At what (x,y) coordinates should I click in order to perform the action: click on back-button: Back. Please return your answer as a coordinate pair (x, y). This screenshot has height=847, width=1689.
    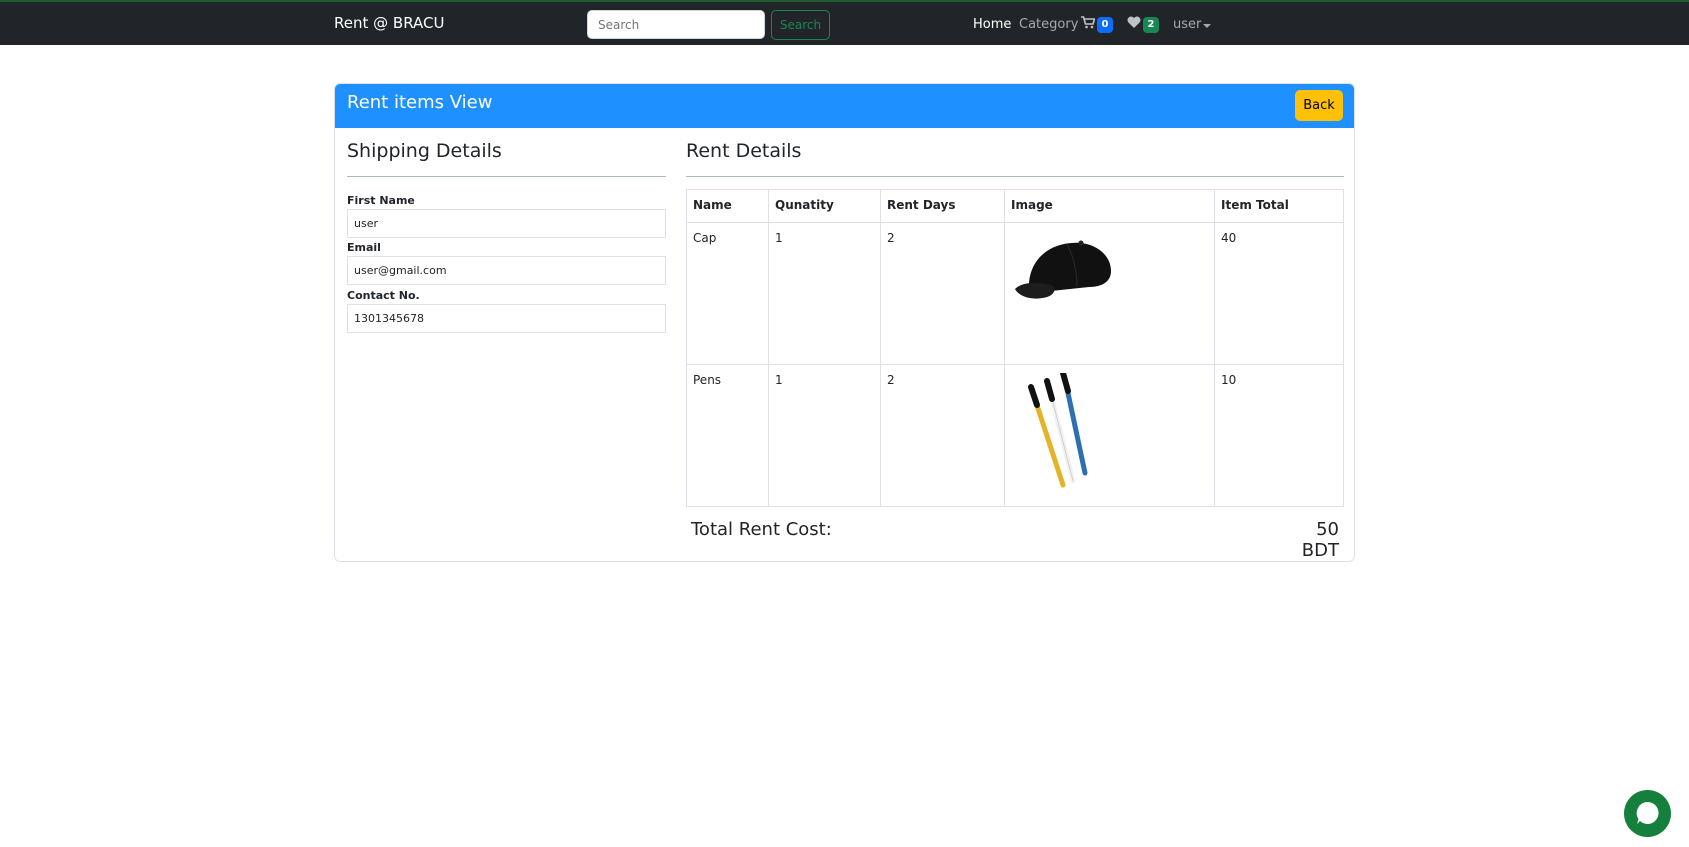
    Looking at the image, I should click on (1319, 105).